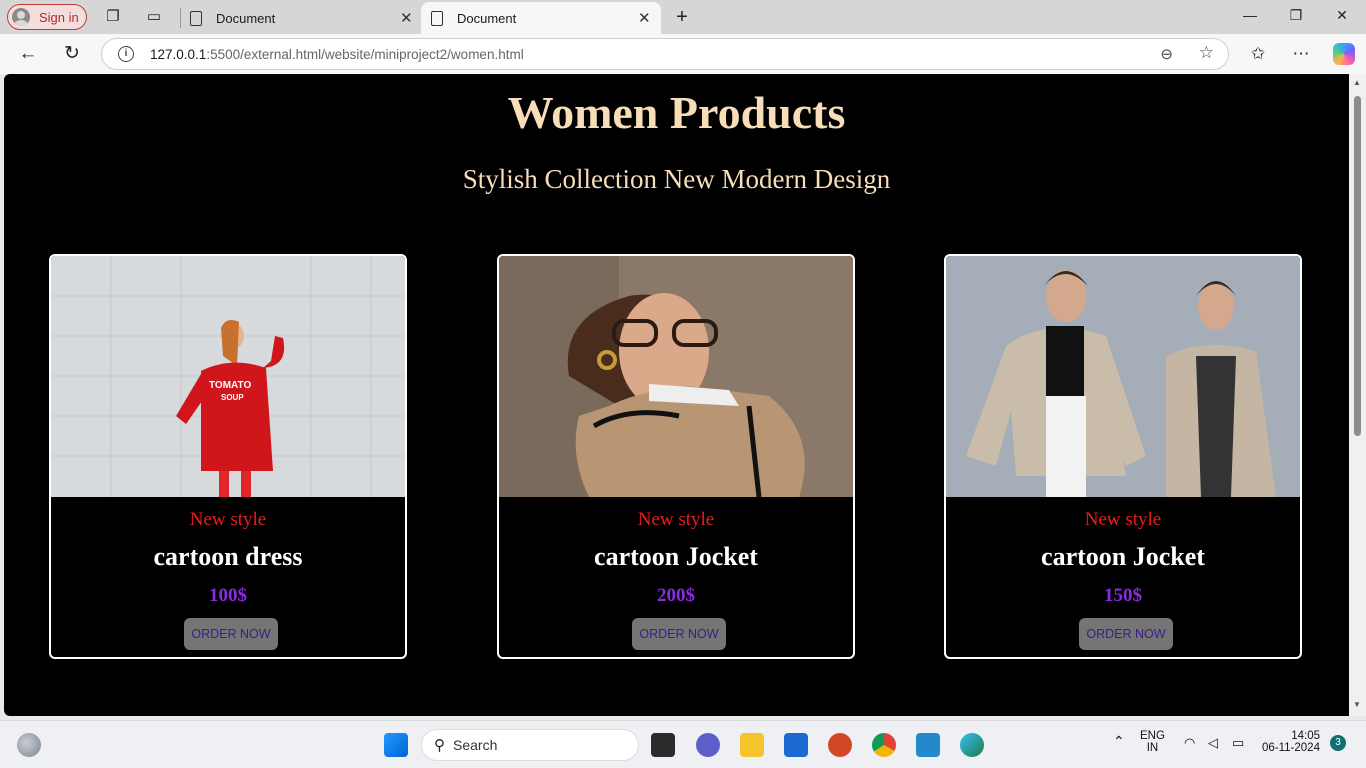 This screenshot has width=1366, height=768. What do you see at coordinates (530, 745) in the screenshot?
I see `taskbar-search-box: ⚲ Search` at bounding box center [530, 745].